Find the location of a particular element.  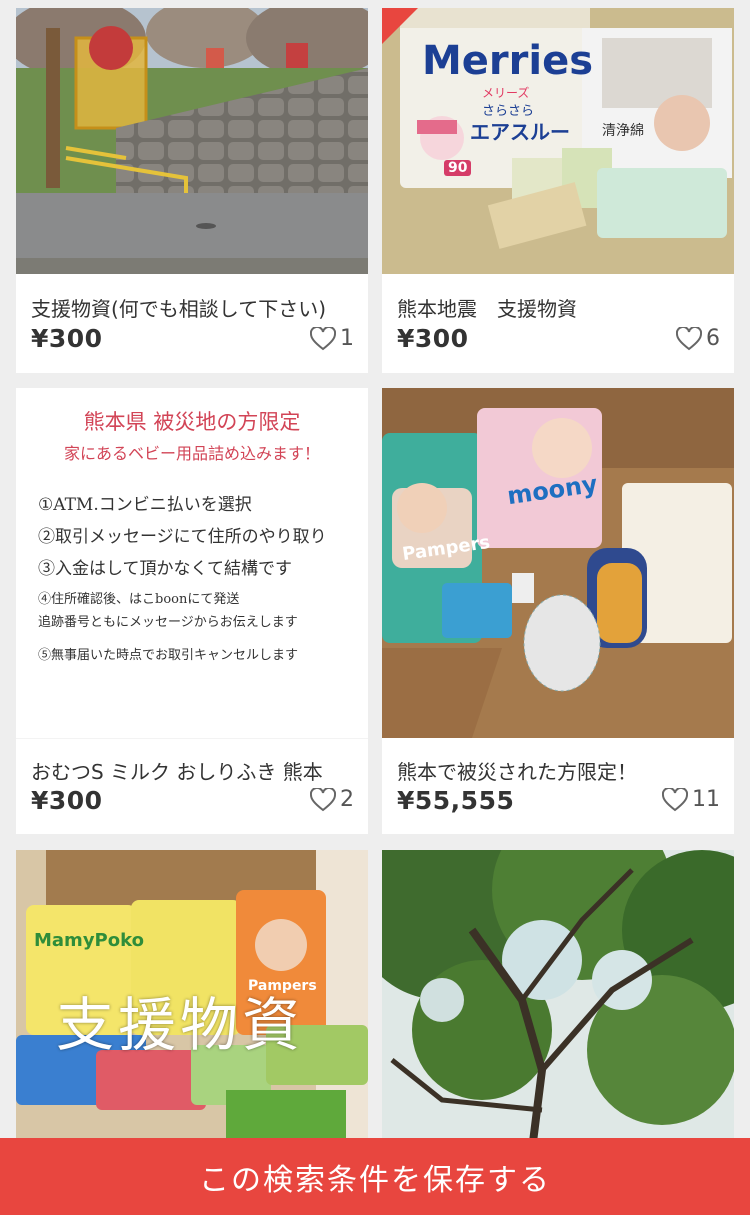

item-title: 支援物資(何でも相談して下さい) is located at coordinates (179, 309).